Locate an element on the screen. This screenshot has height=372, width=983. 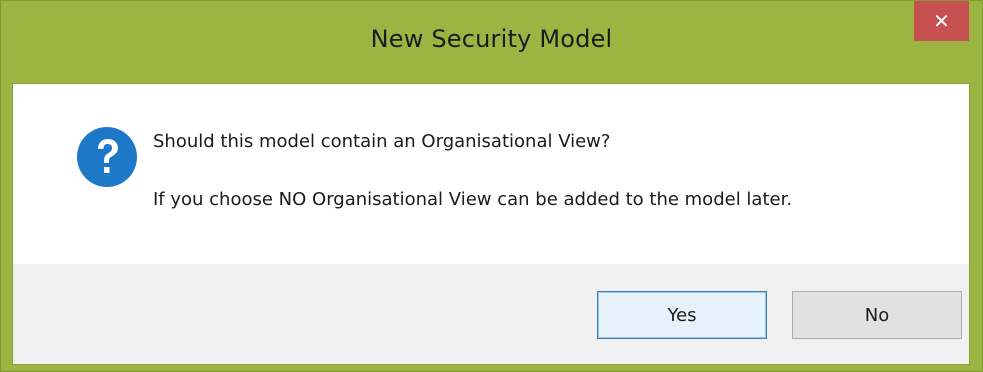
dialog-title: New Security Model is located at coordinates (491, 39).